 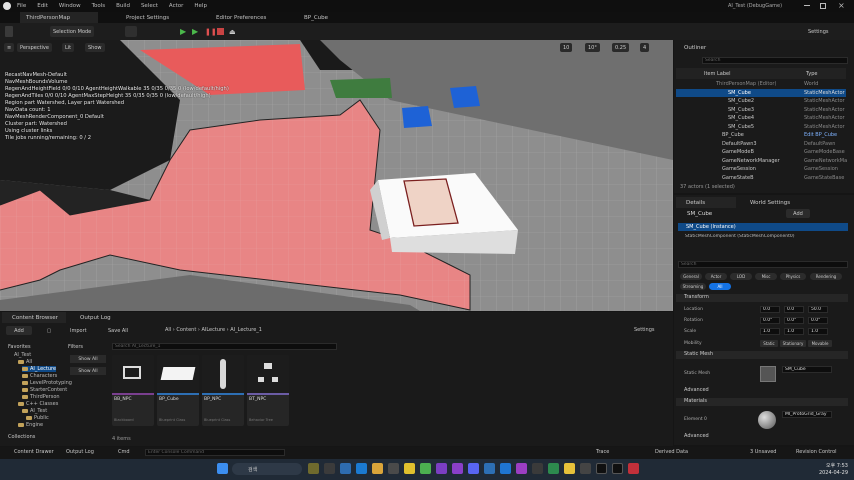 I want to click on discord-icon, so click(x=473, y=468).